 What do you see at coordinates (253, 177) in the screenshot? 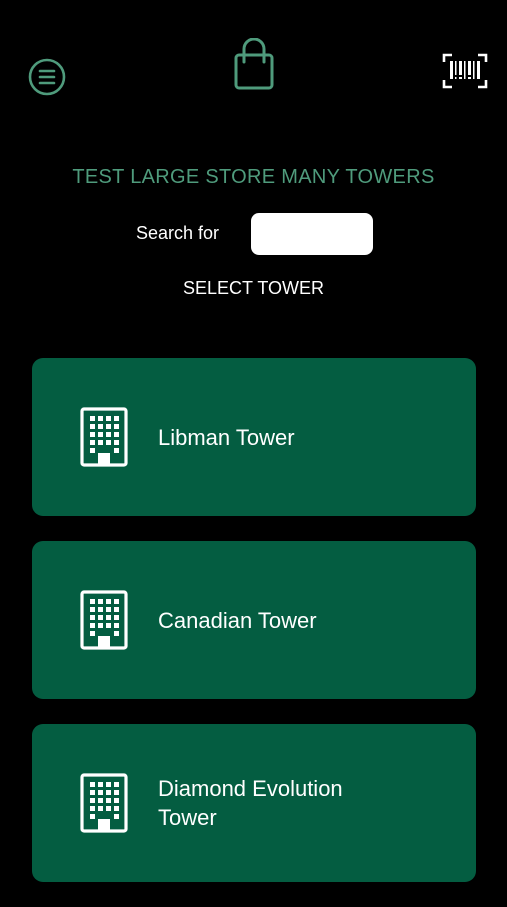
I see `store-title: TEST LARGE STORE MANY TOWERS` at bounding box center [253, 177].